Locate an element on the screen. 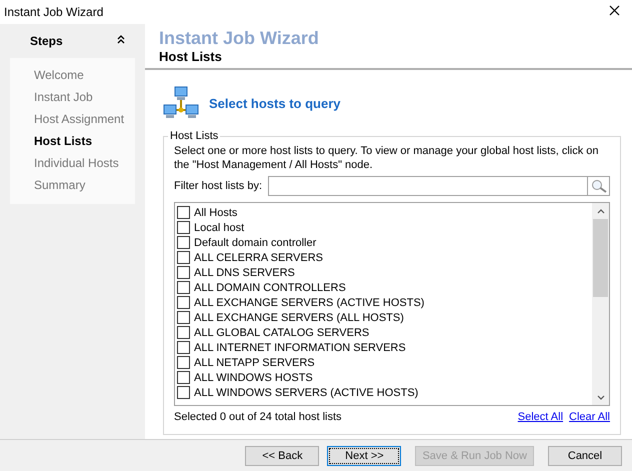  wizard-title: Instant Job Wizard is located at coordinates (239, 38).